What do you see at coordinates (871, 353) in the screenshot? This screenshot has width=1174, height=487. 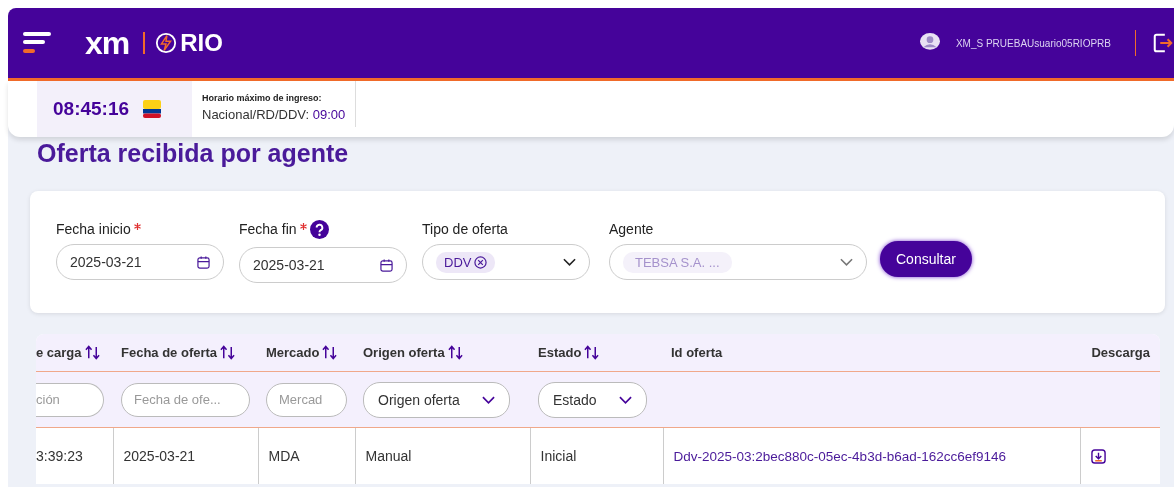 I see `column-header: Id oferta` at bounding box center [871, 353].